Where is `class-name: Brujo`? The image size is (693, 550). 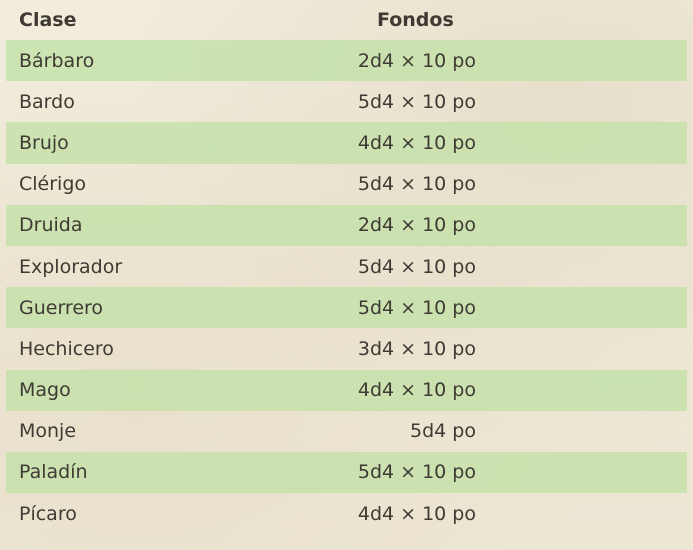
class-name: Brujo is located at coordinates (44, 142).